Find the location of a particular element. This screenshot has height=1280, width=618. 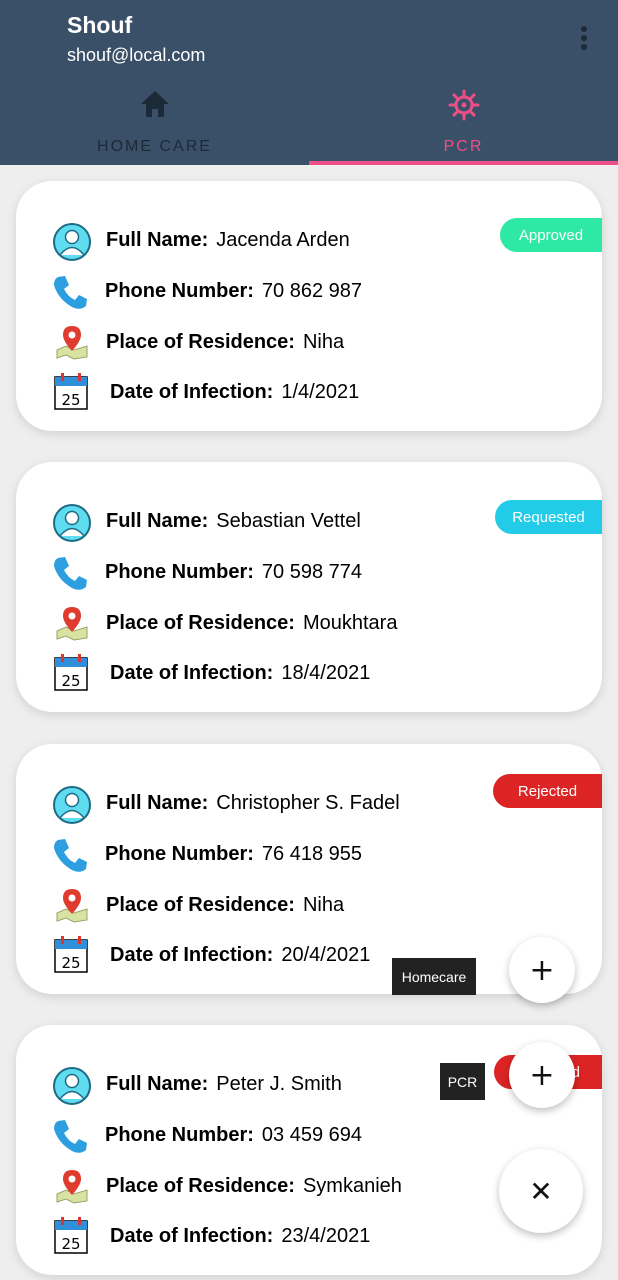

more-options-button is located at coordinates (584, 38).